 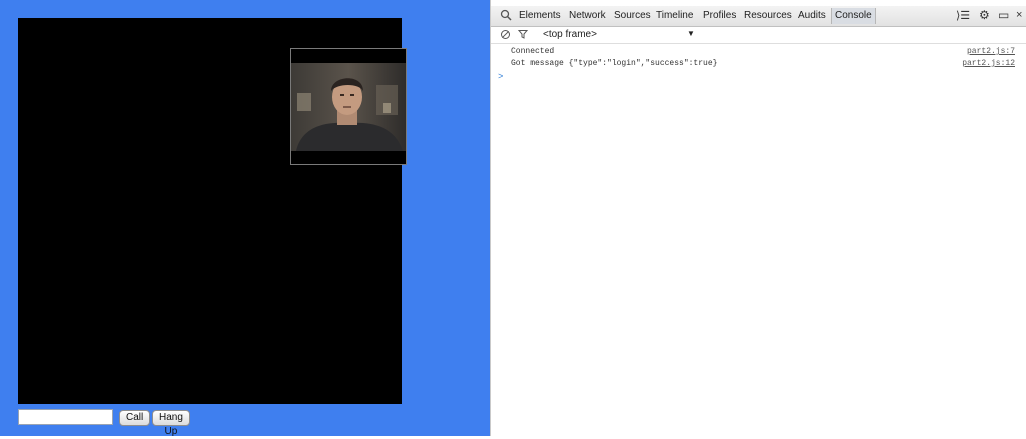 I want to click on frame-selector: <top frame>, so click(x=570, y=34).